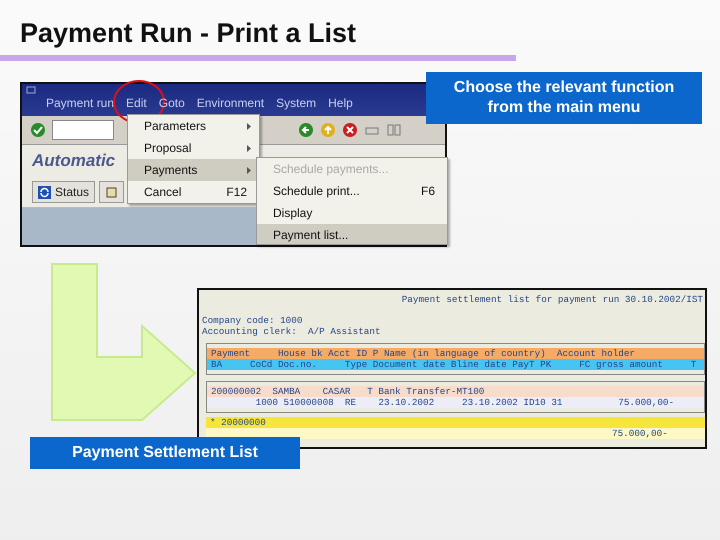  What do you see at coordinates (340, 103) in the screenshot?
I see `menu-item: Help` at bounding box center [340, 103].